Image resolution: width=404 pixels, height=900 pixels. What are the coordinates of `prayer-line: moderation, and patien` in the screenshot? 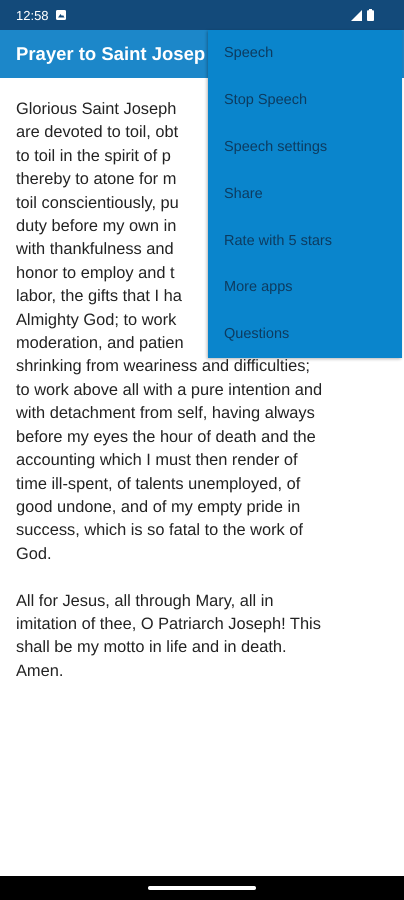 It's located at (100, 343).